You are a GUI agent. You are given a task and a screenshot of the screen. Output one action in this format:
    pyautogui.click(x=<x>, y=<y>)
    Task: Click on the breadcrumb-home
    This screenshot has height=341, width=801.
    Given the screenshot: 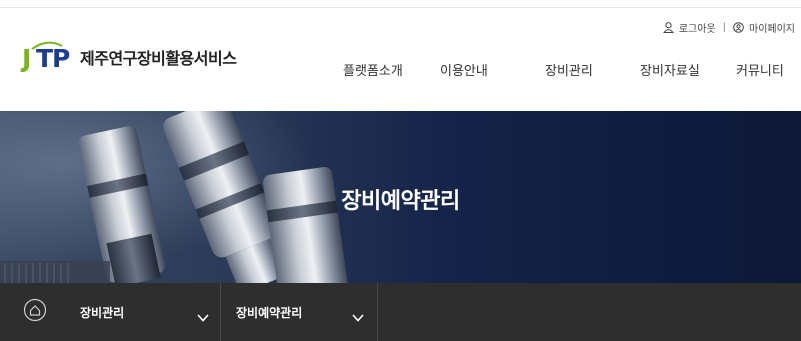 What is the action you would take?
    pyautogui.click(x=35, y=312)
    